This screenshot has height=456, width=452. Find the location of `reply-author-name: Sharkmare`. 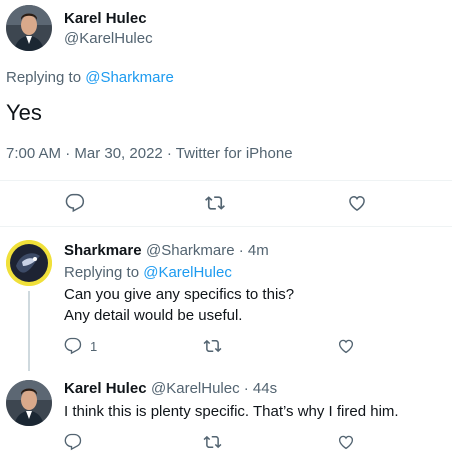

reply-author-name: Sharkmare is located at coordinates (103, 250).